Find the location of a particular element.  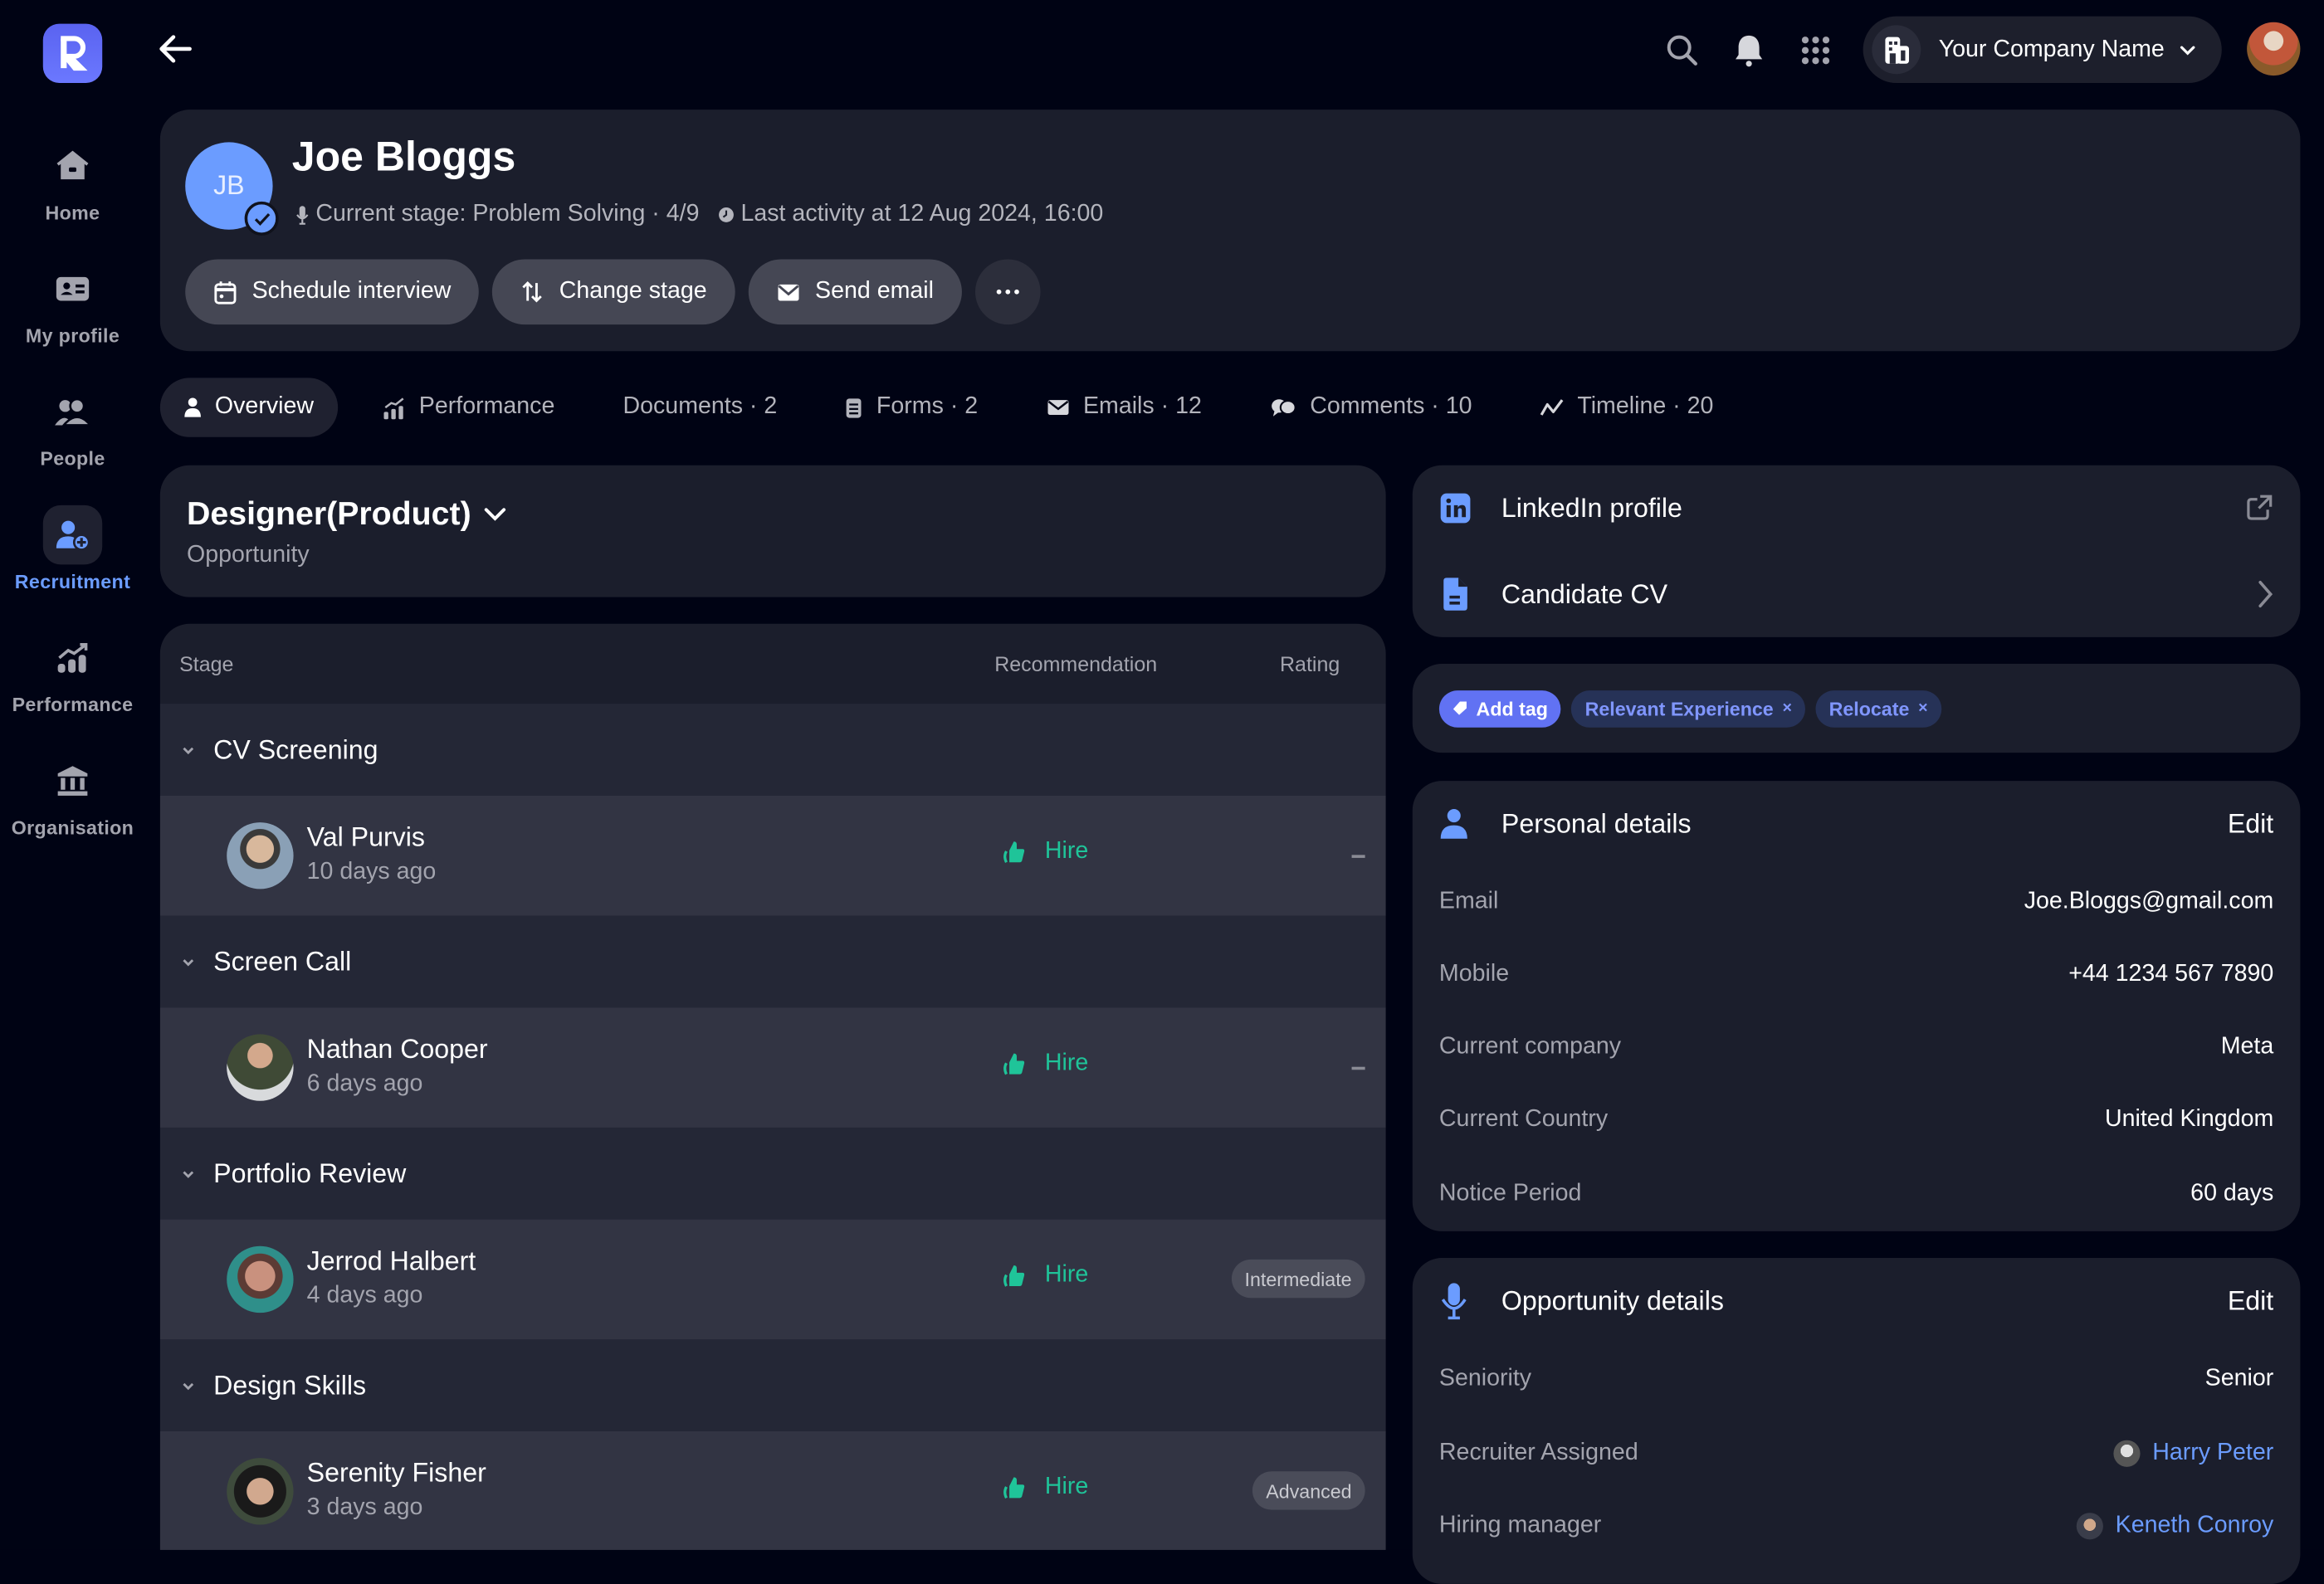

bell-icon is located at coordinates (1750, 51).